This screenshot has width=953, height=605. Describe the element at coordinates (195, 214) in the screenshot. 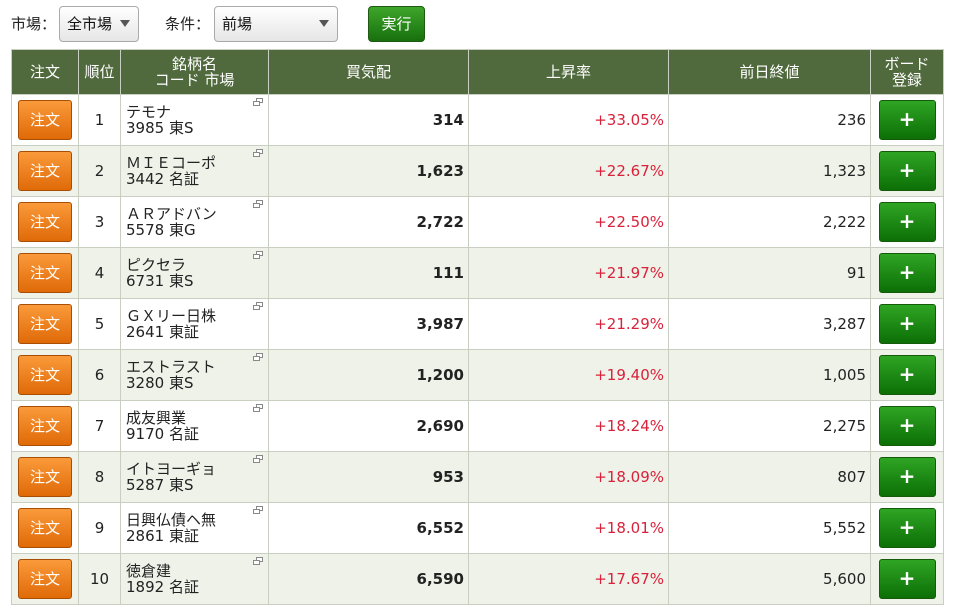

I see `stock-name-link: ＡＲアドバン` at that location.